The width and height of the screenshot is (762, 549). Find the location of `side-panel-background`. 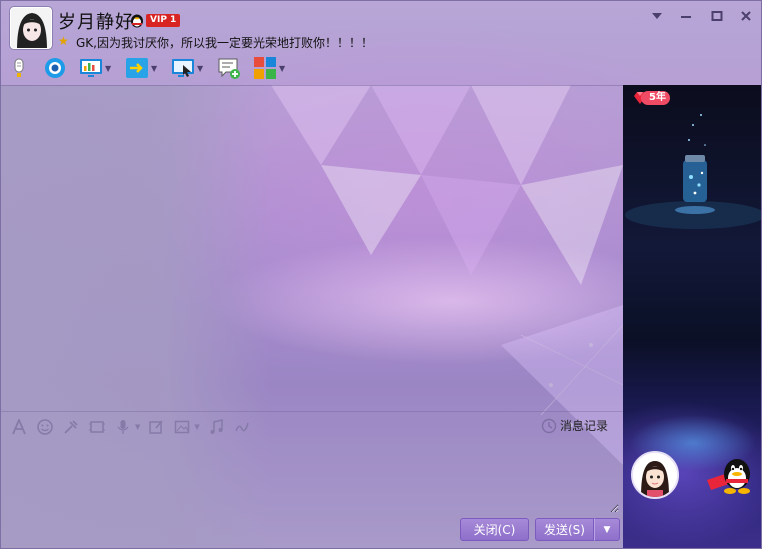

side-panel-background is located at coordinates (692, 430).